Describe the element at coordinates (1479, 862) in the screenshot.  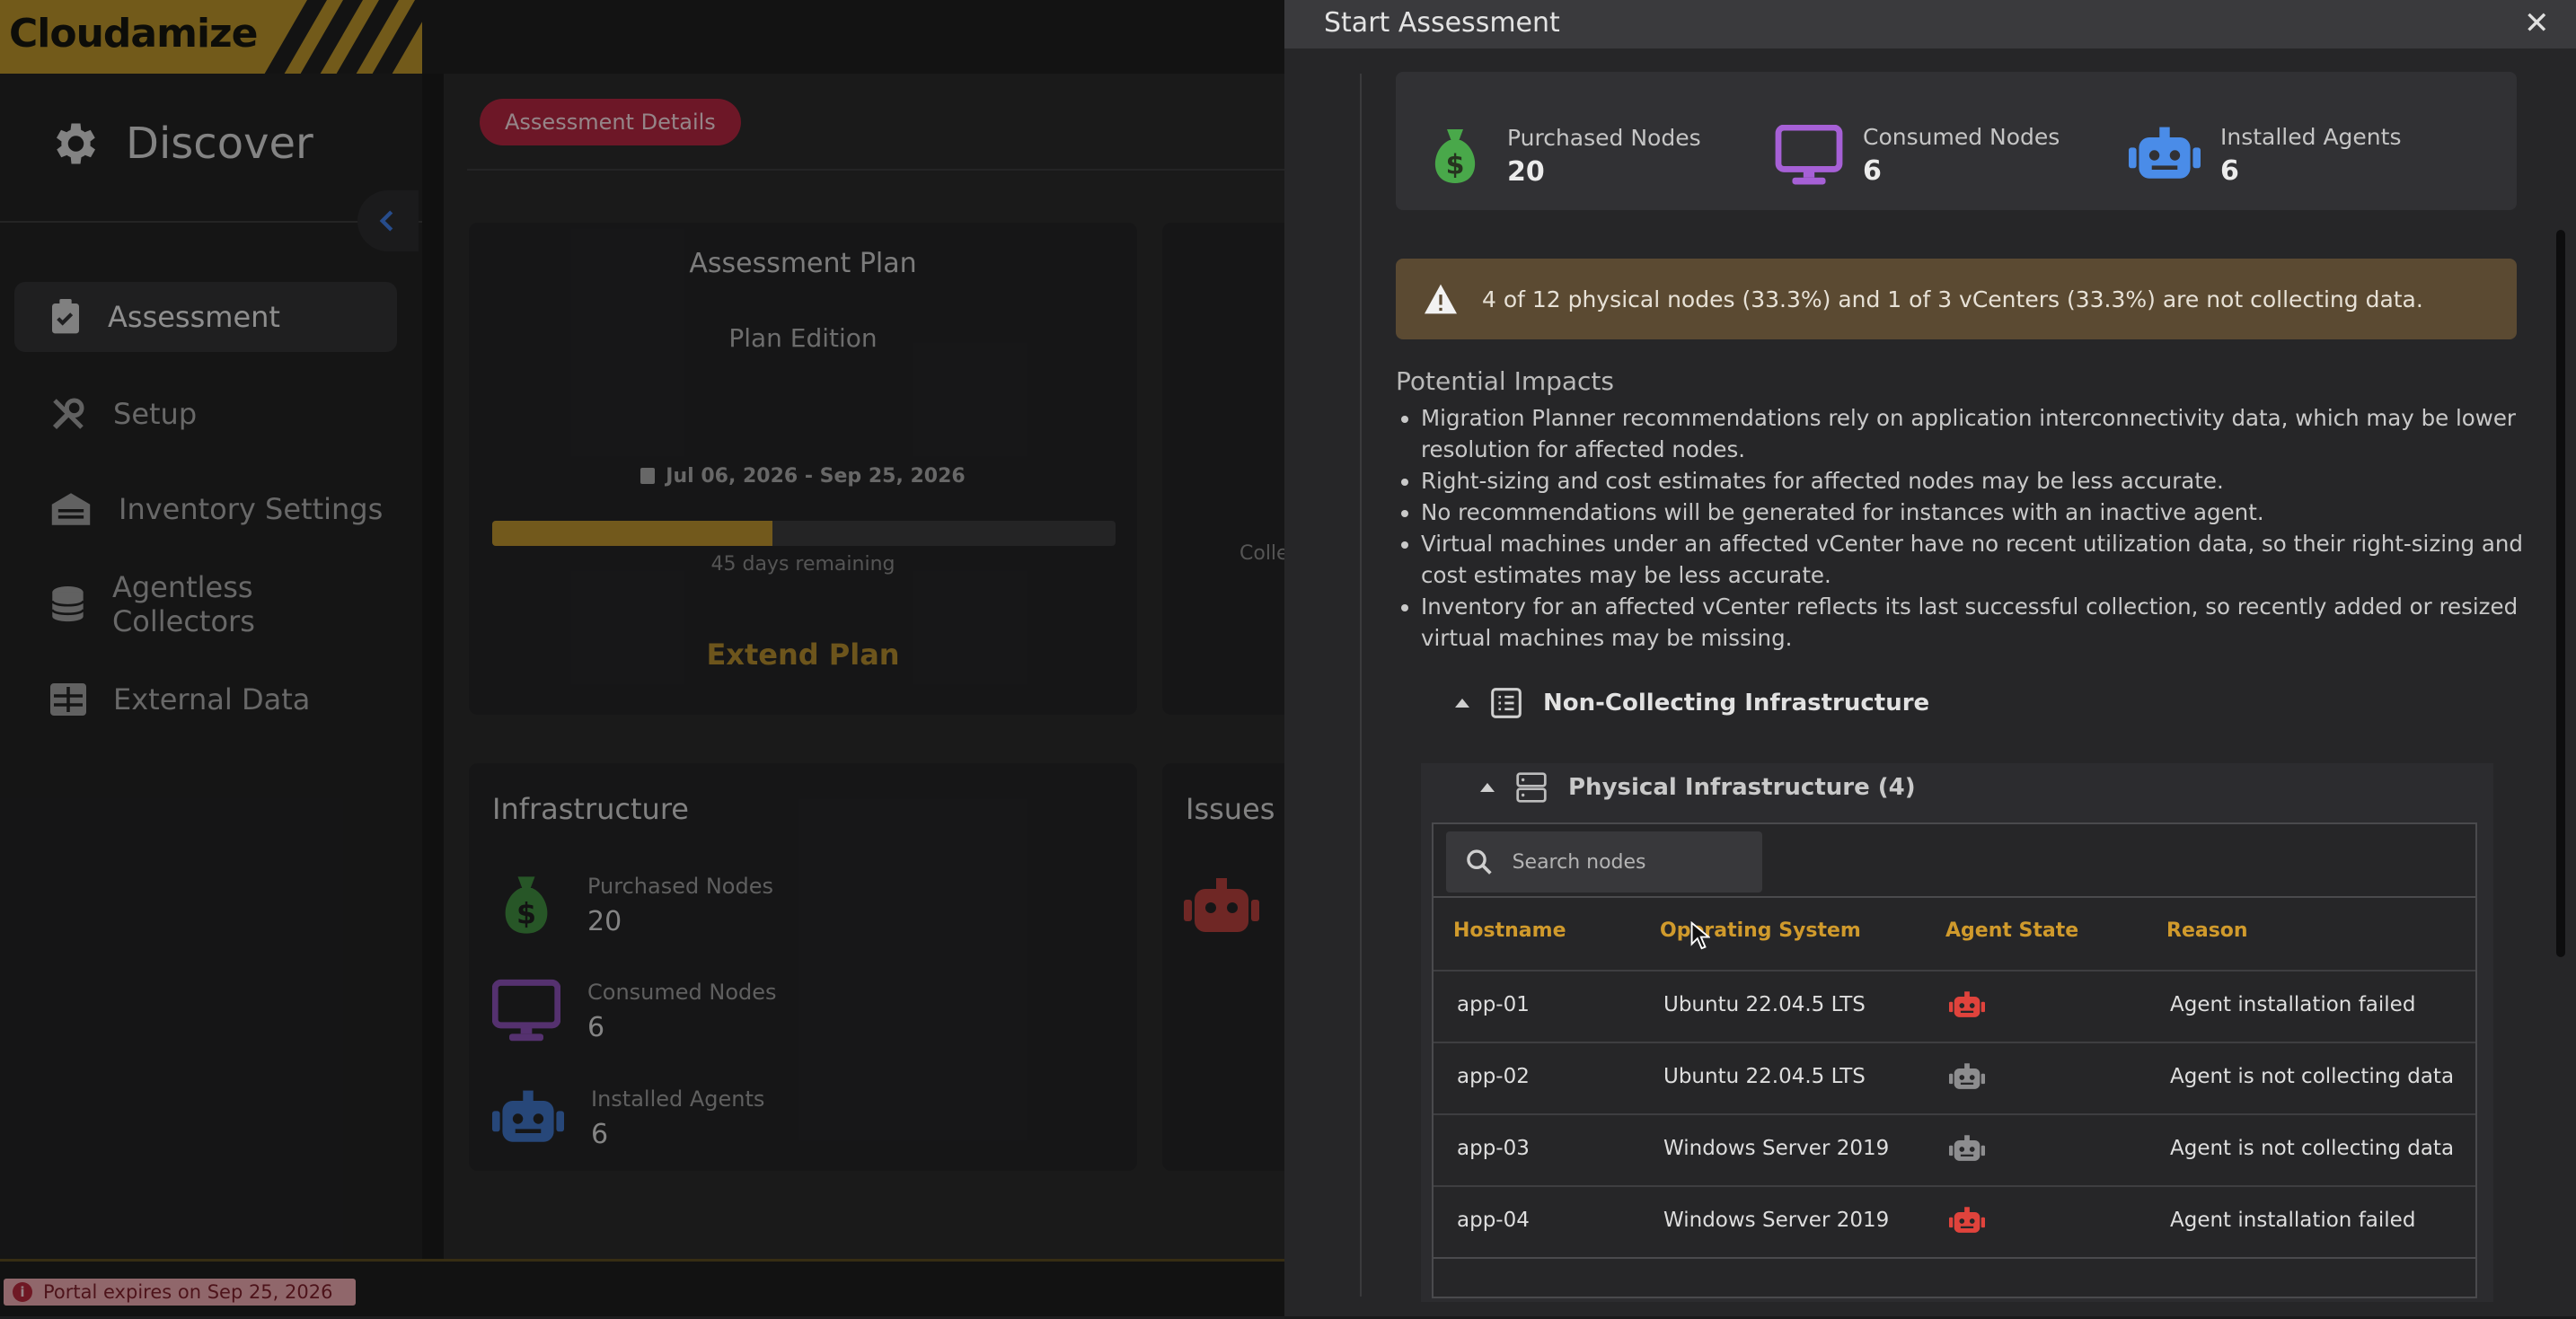
I see `search-icon` at that location.